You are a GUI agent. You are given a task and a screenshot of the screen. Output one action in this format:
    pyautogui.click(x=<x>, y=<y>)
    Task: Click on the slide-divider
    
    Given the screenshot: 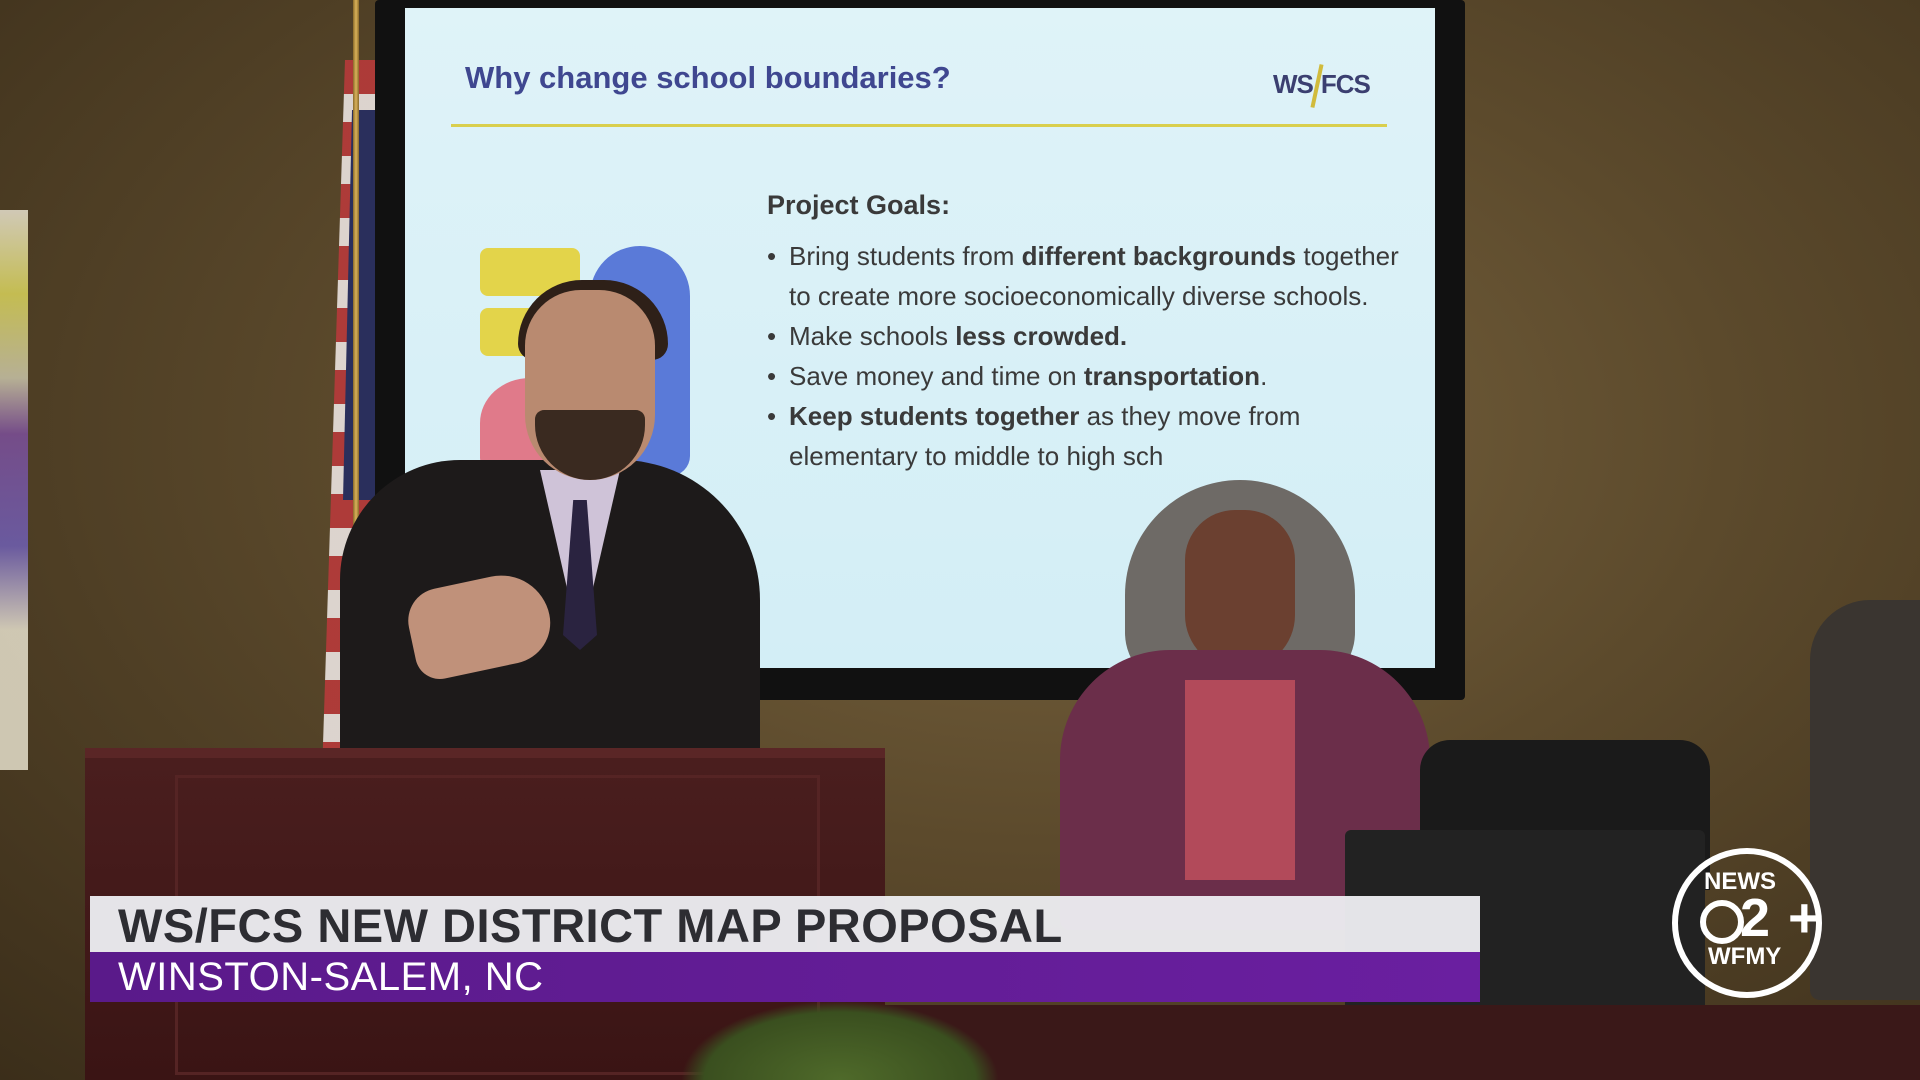 What is the action you would take?
    pyautogui.click(x=919, y=125)
    